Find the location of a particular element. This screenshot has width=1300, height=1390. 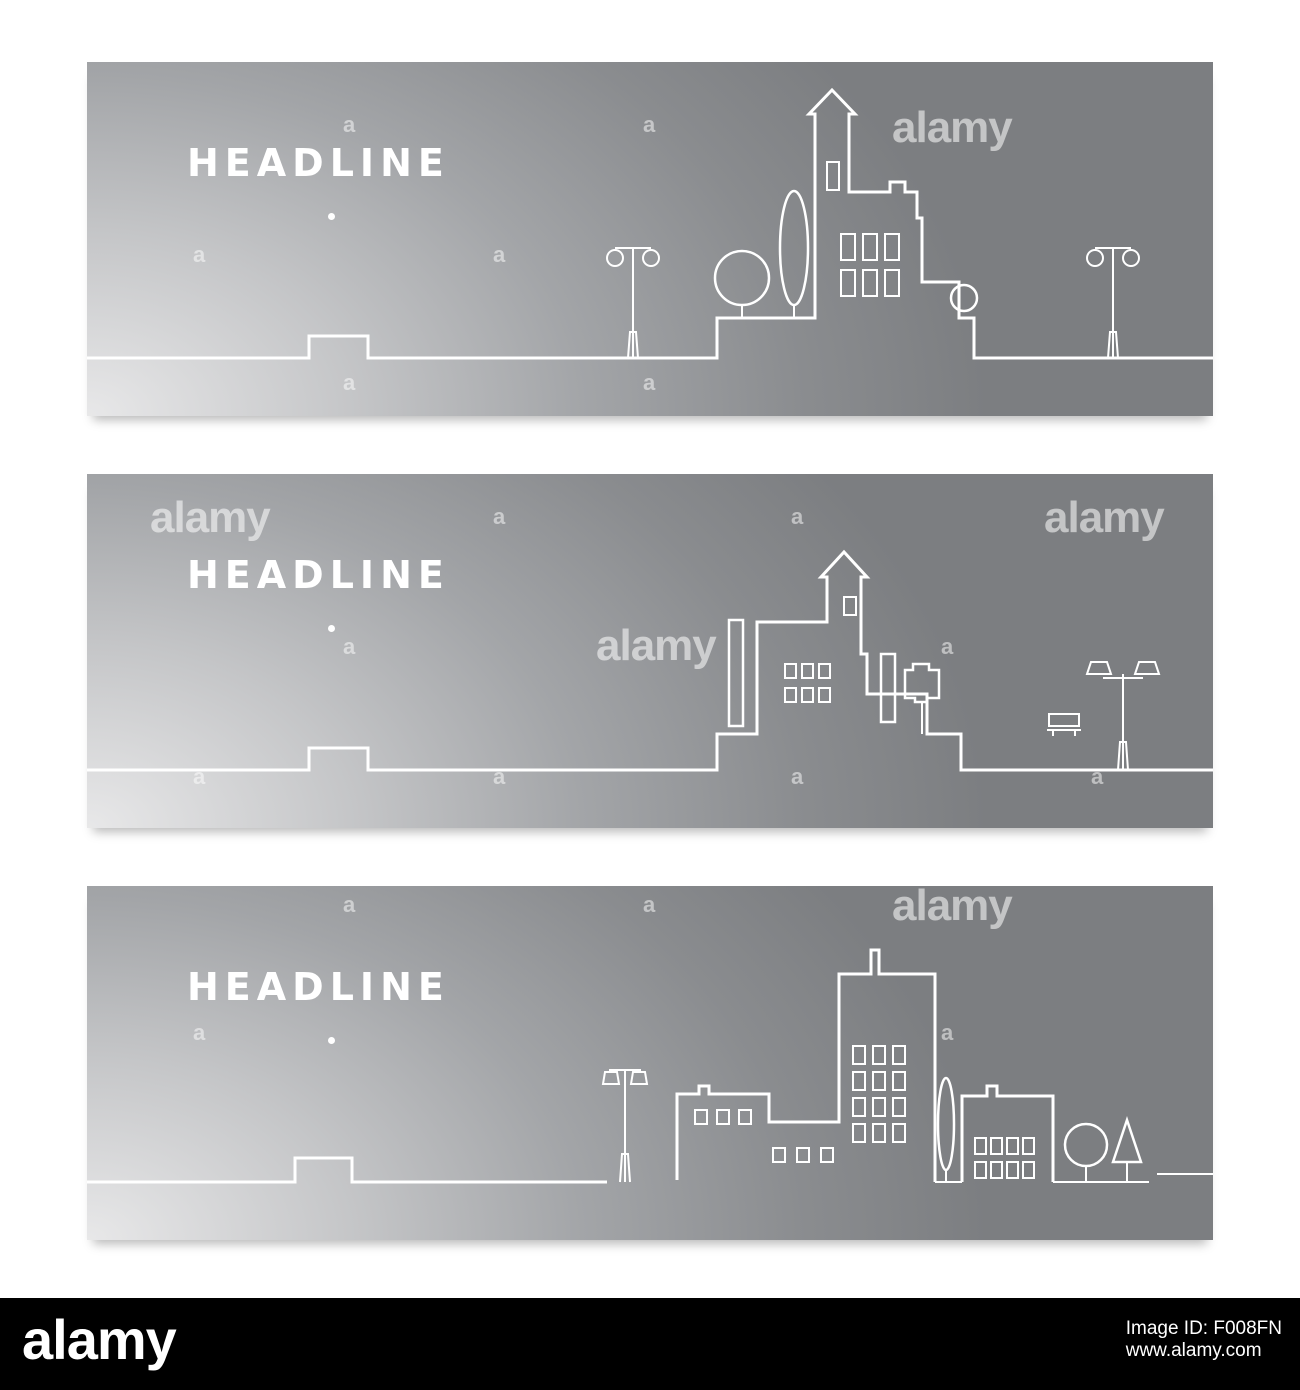

site-url: www.alamy.com is located at coordinates (1193, 1350).